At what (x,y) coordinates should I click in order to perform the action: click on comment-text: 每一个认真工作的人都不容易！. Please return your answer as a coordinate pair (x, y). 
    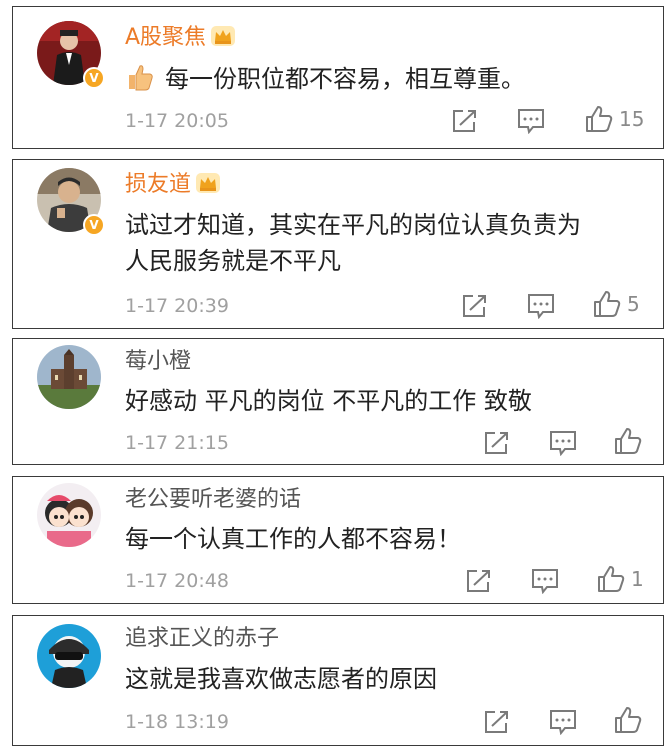
    Looking at the image, I should click on (293, 539).